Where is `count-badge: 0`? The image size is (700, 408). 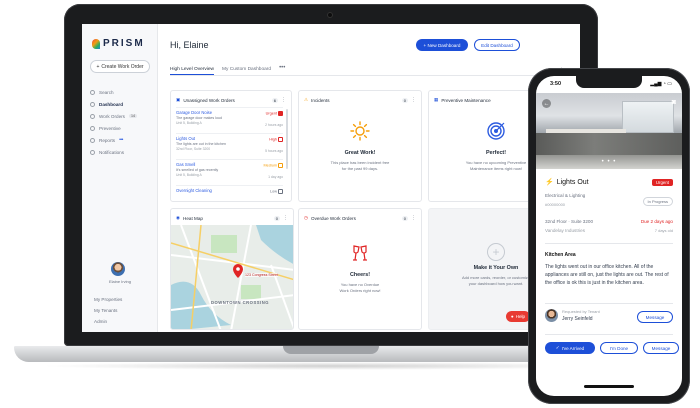 count-badge: 0 is located at coordinates (404, 100).